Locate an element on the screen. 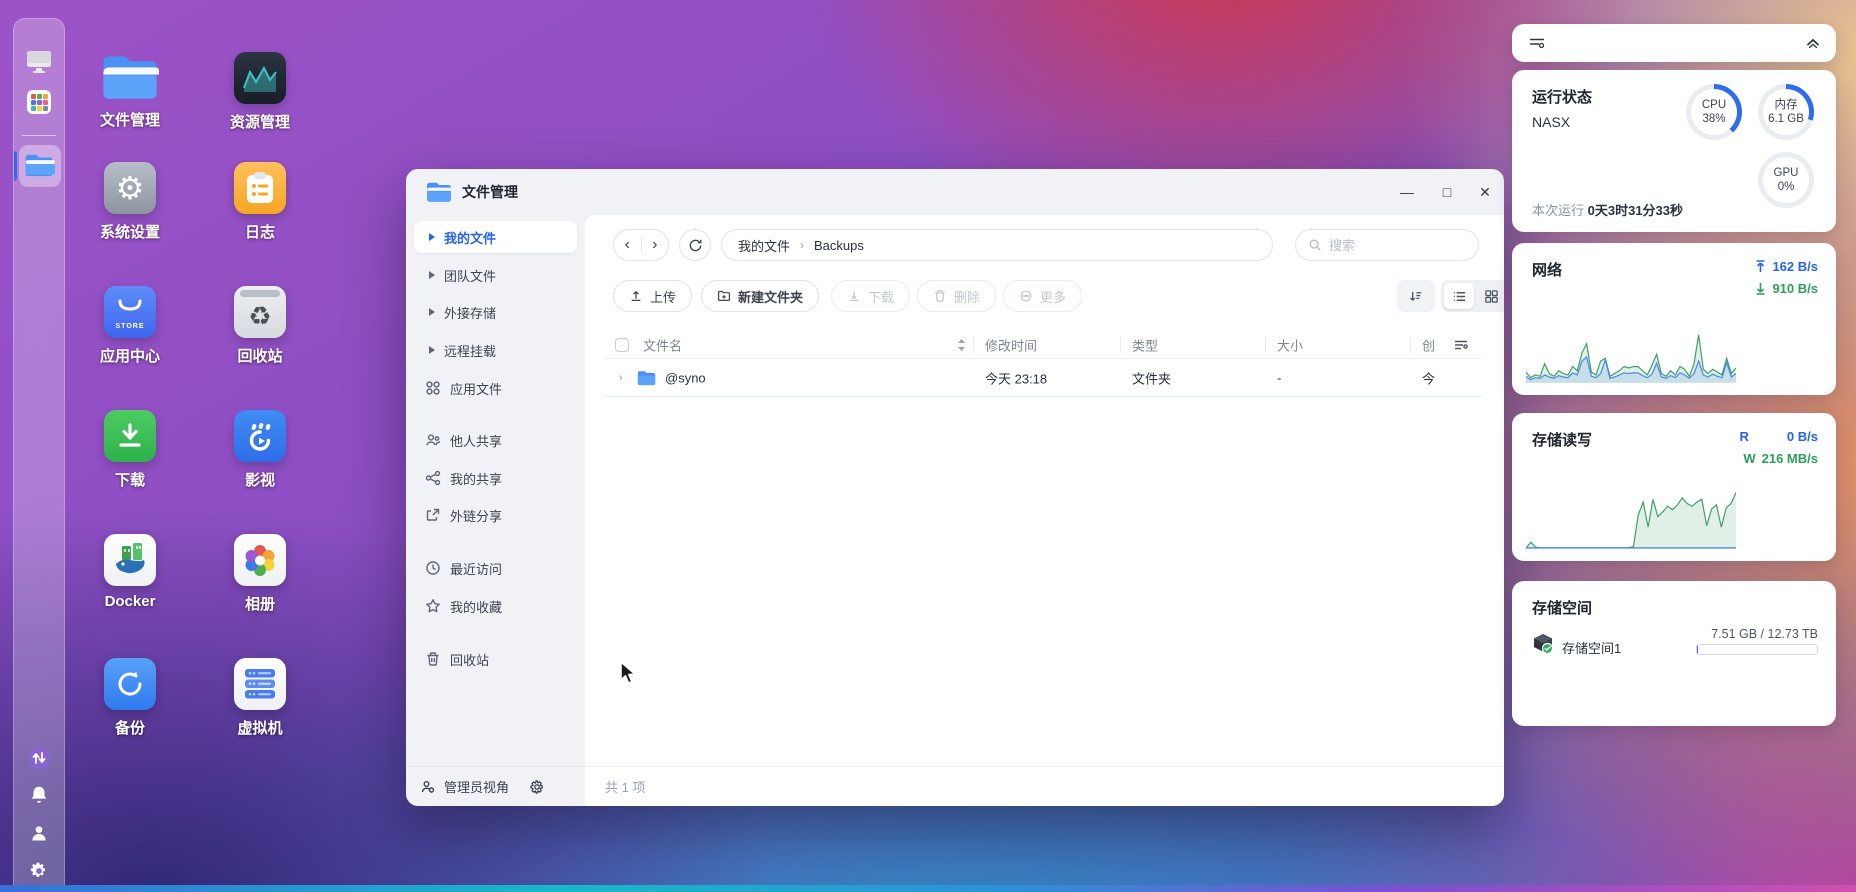 This screenshot has width=1856, height=892. col-type: 类型 is located at coordinates (1145, 344).